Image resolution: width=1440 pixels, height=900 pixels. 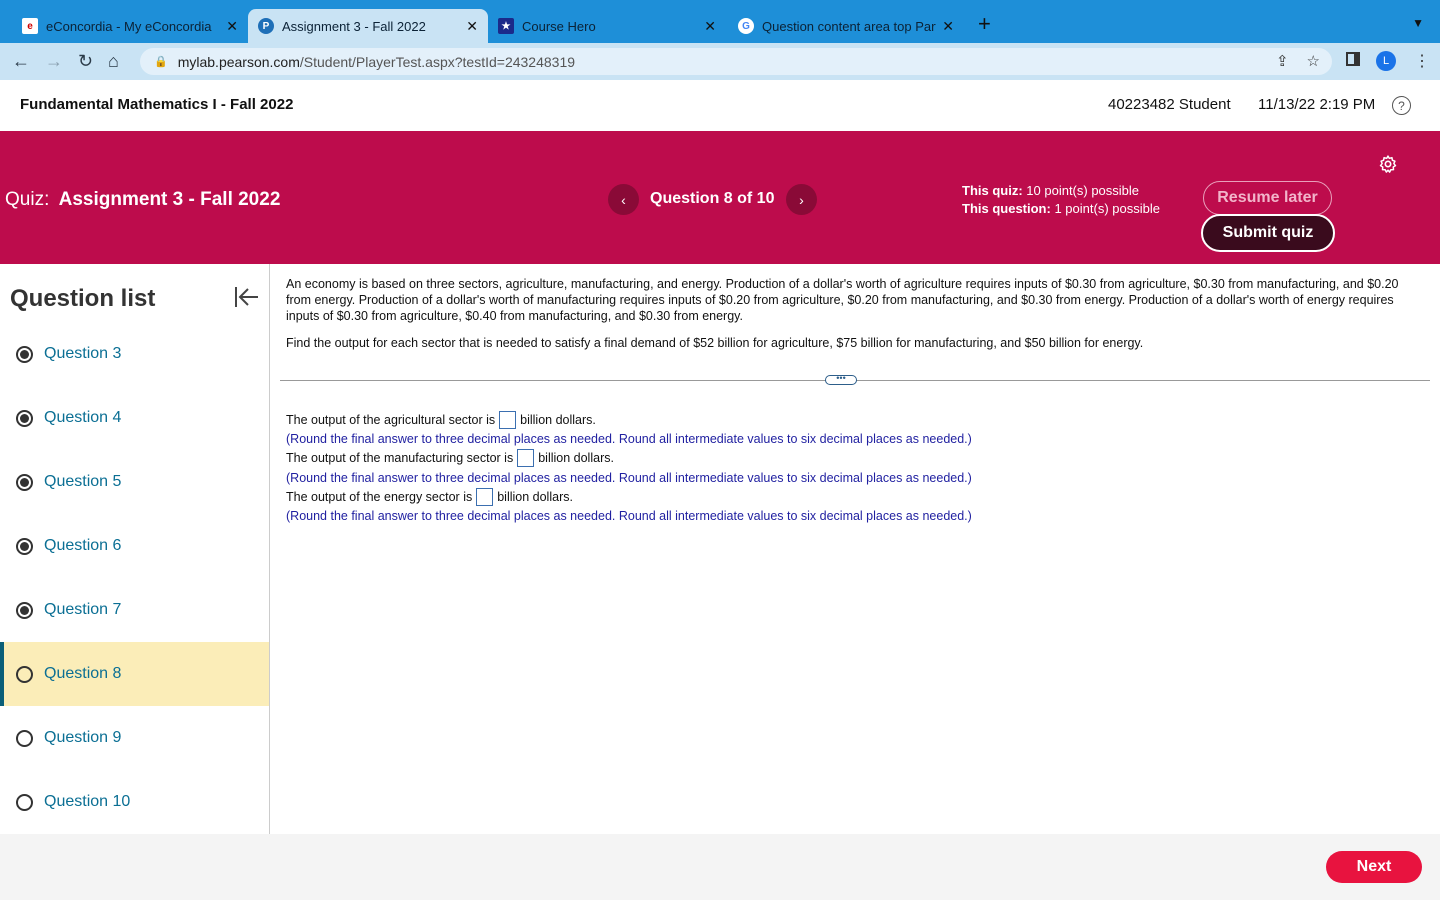 I want to click on question-list-item: Question 3, so click(x=134, y=354).